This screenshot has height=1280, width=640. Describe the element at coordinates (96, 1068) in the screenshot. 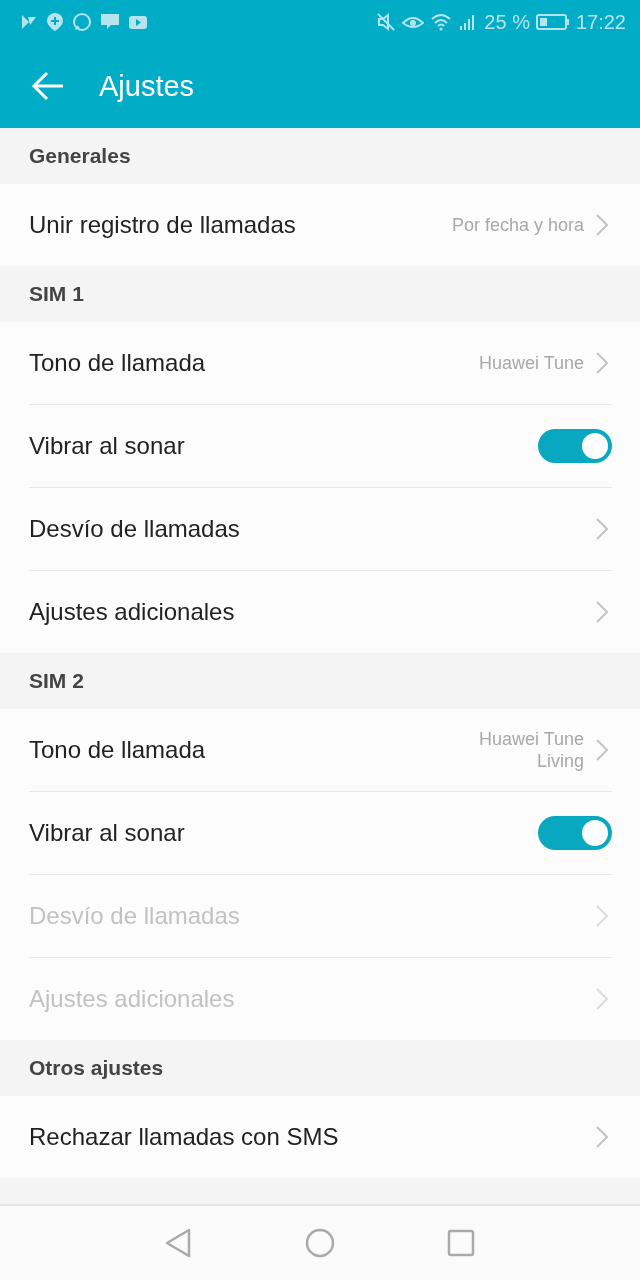

I see `section-header: Otros ajustes` at that location.